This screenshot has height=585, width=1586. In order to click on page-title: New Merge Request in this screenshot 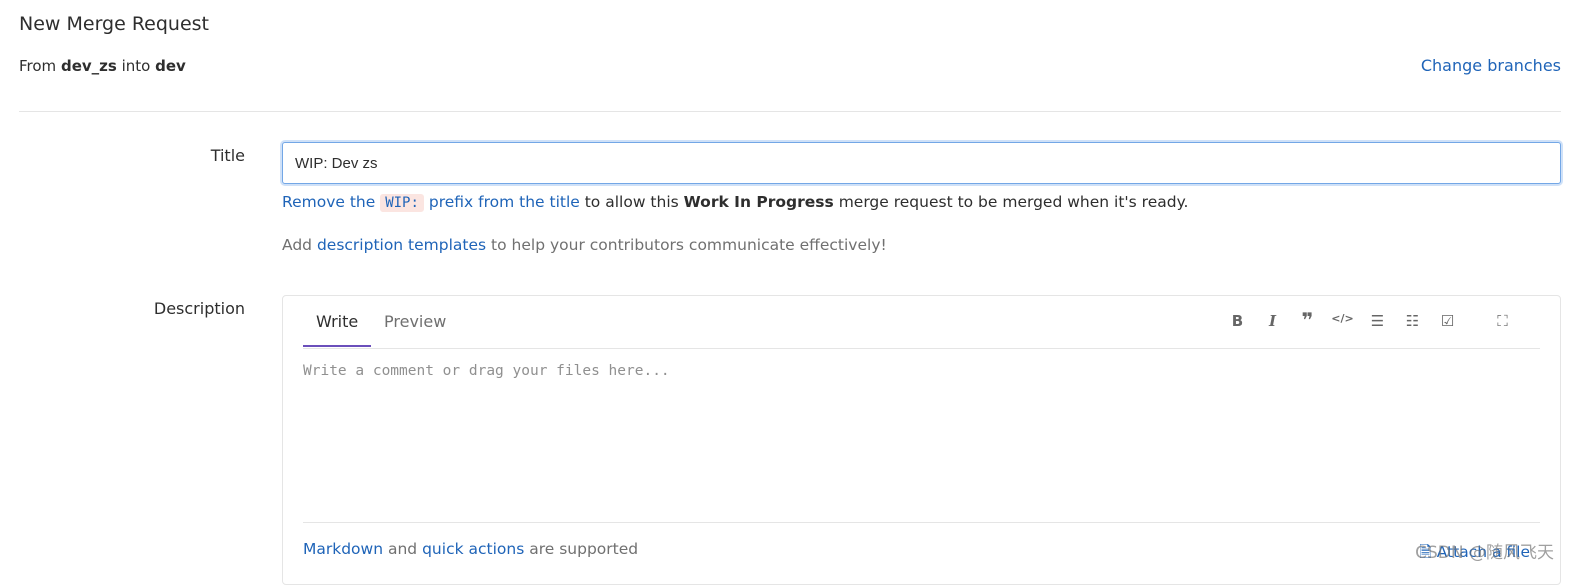, I will do `click(114, 24)`.